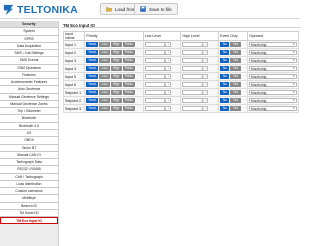  What do you see at coordinates (29, 133) in the screenshot?
I see `sidebar-item-i-o: I/O` at bounding box center [29, 133].